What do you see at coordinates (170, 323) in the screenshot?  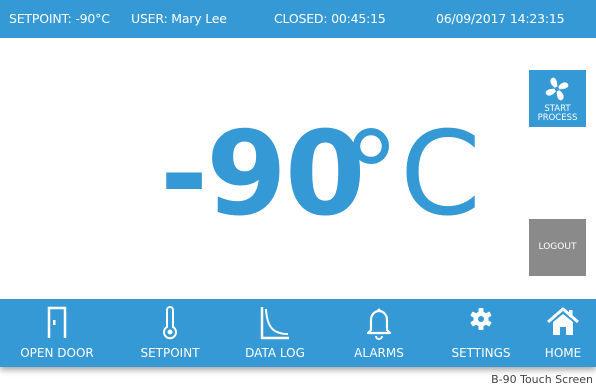 I see `thermometer-icon` at bounding box center [170, 323].